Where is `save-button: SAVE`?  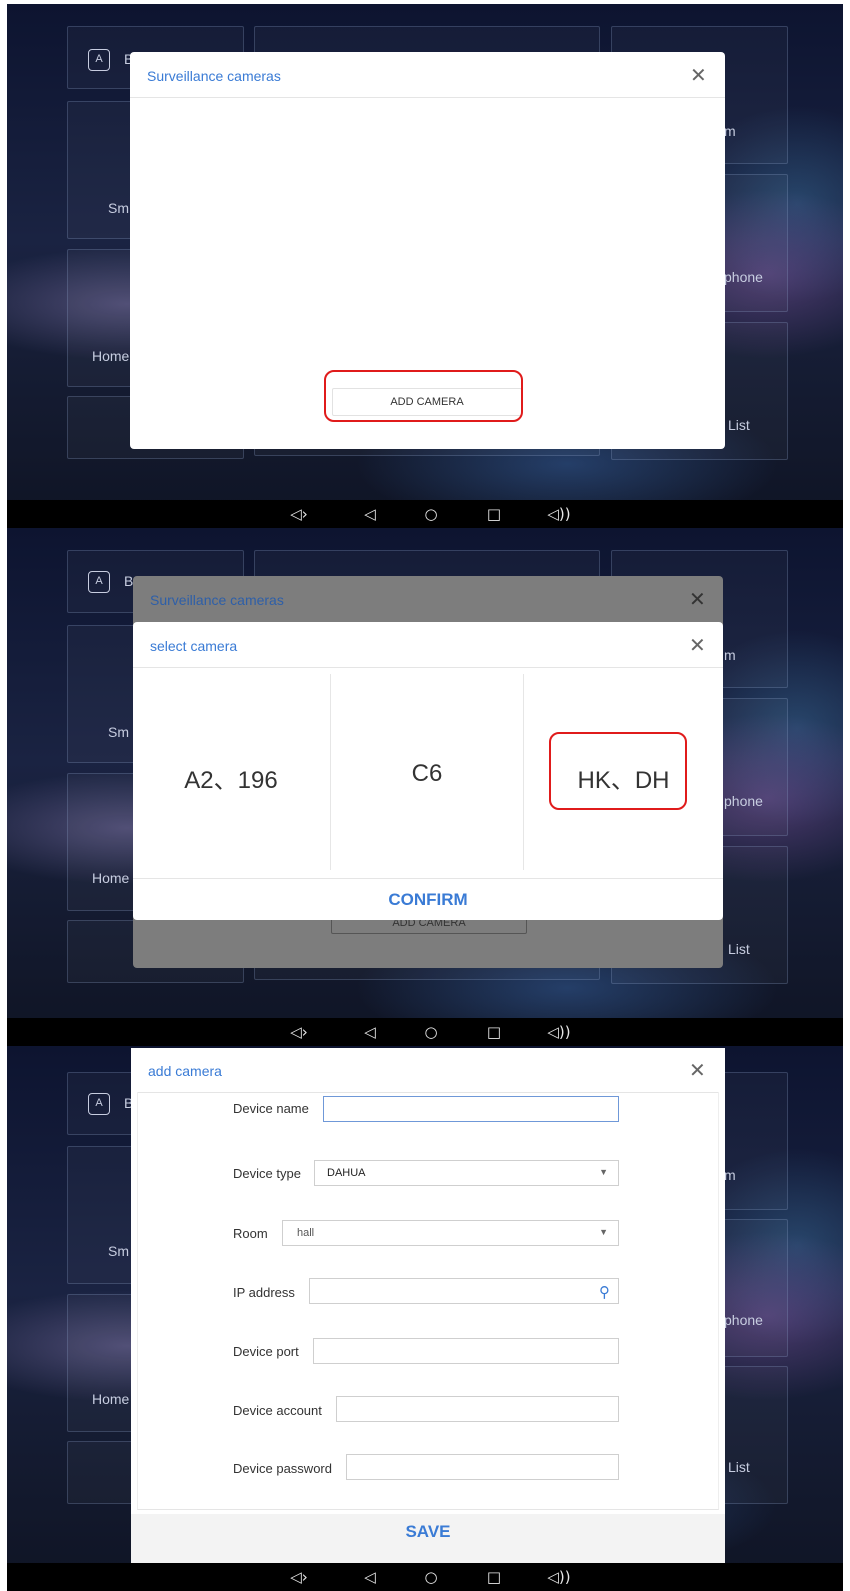
save-button: SAVE is located at coordinates (428, 1532).